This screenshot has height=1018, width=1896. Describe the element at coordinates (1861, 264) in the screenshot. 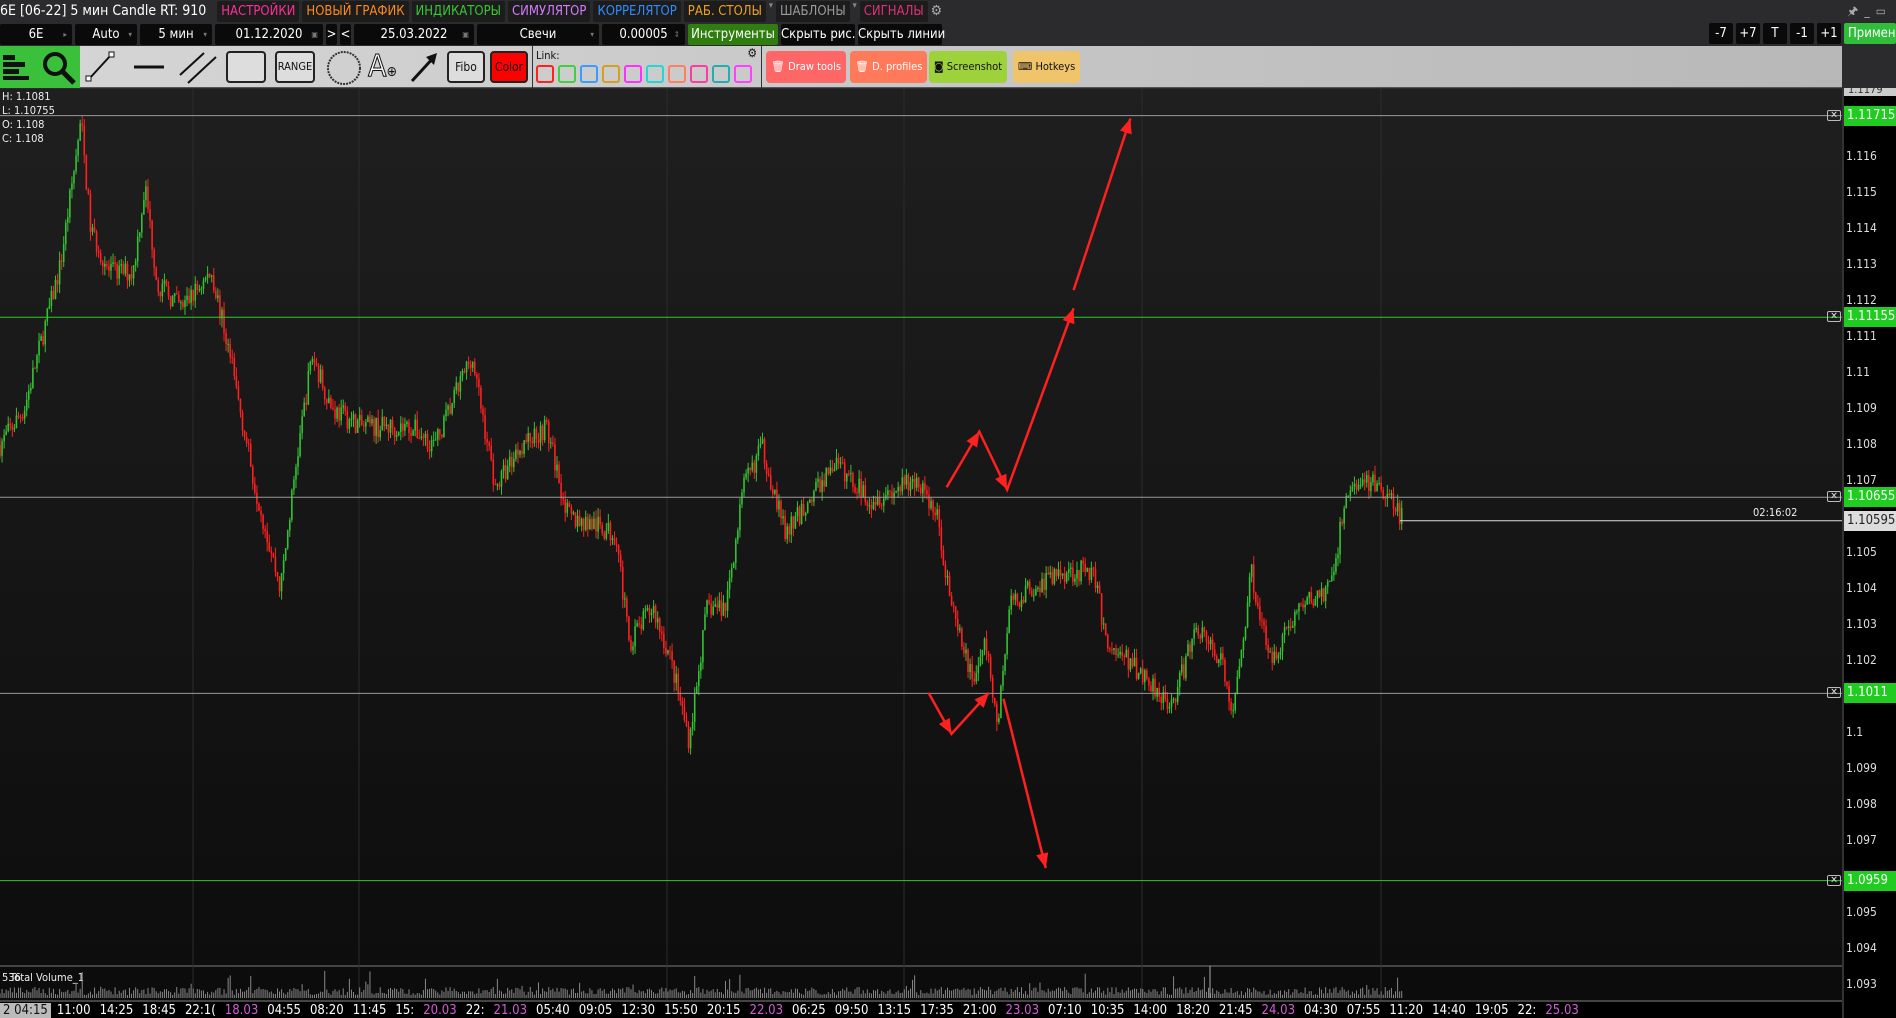

I see `price-tick-label: 1.113` at that location.